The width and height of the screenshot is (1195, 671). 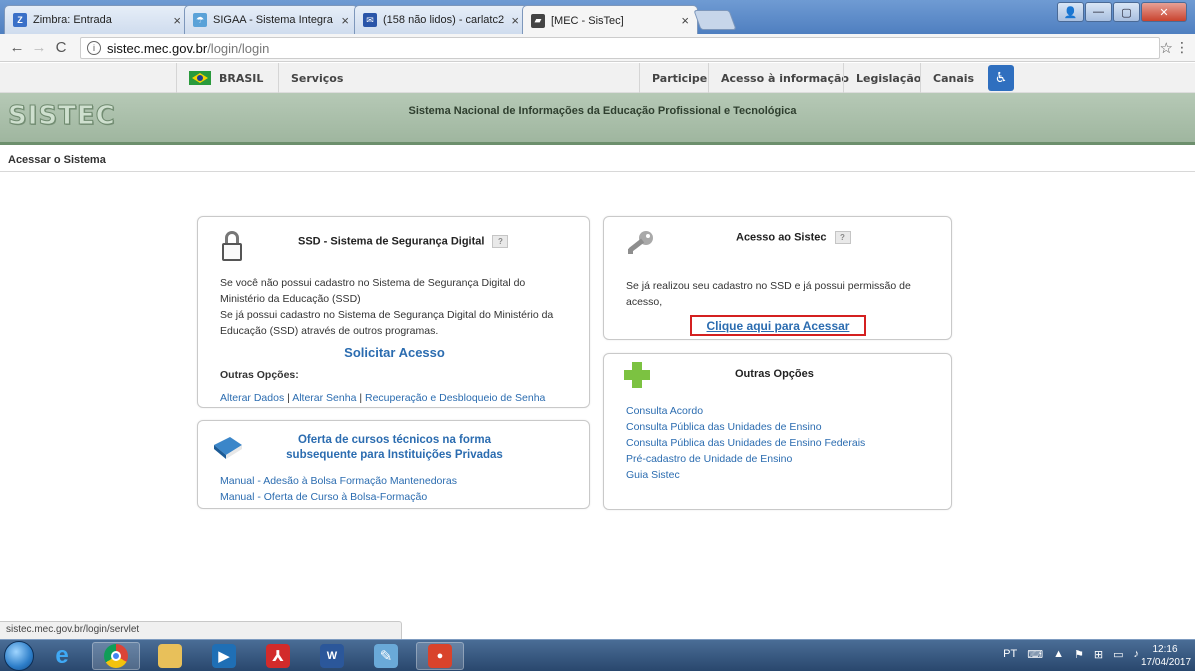 I want to click on tray-arrow-icon: ▲, so click(x=1058, y=654).